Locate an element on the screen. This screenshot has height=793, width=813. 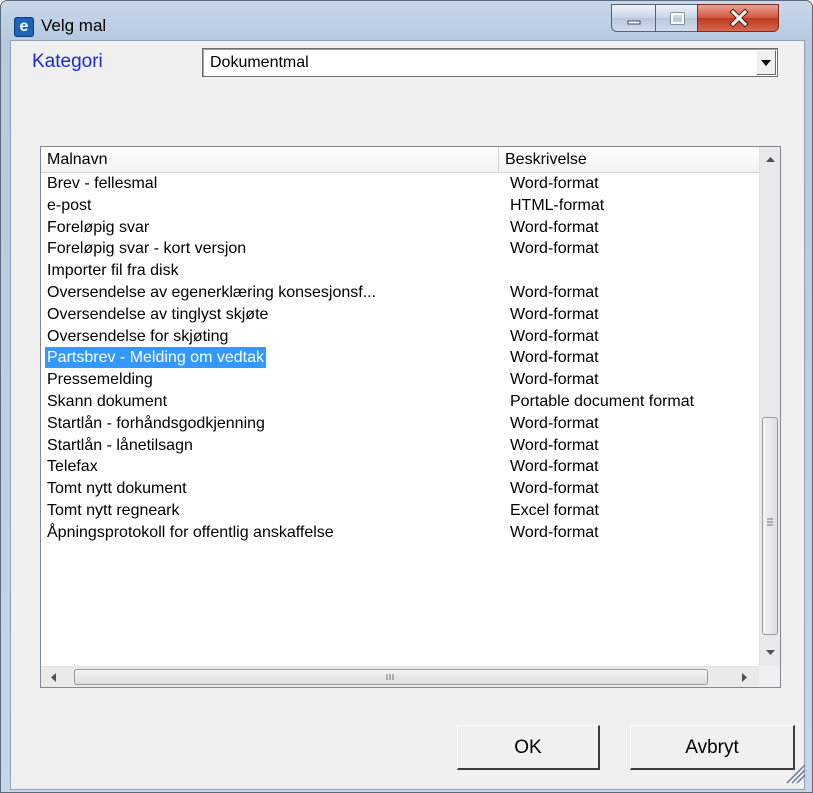
horizontal-scrollbar is located at coordinates (400, 677).